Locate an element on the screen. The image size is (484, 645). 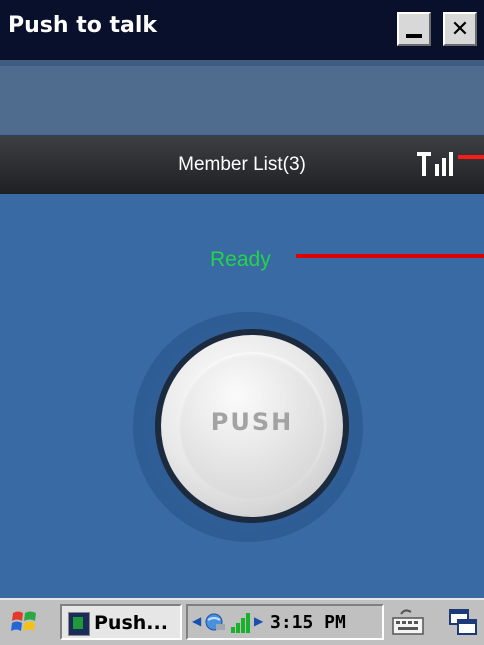
member-list-header: Member List(3) is located at coordinates (242, 164).